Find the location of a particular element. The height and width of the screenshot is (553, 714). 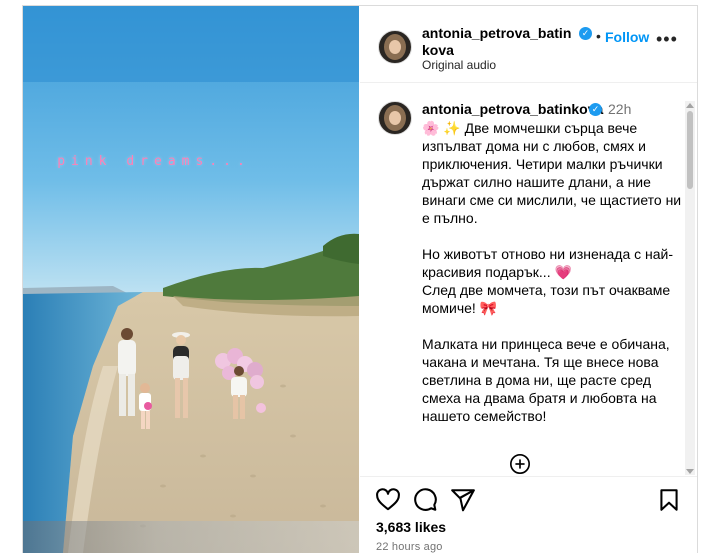

scrollbar-thumb is located at coordinates (690, 150).